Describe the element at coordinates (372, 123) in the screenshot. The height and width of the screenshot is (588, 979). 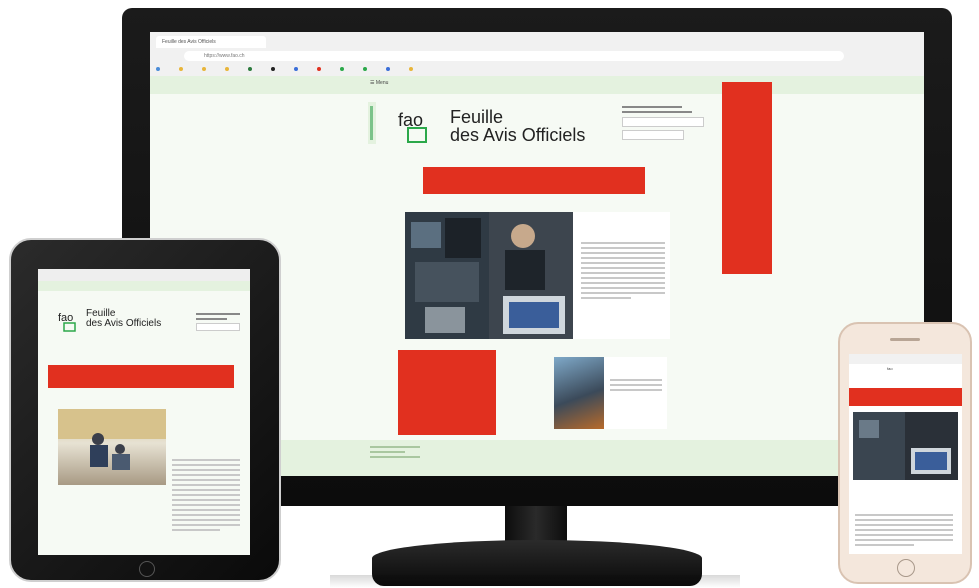
I see `side-stripe-graphic` at that location.